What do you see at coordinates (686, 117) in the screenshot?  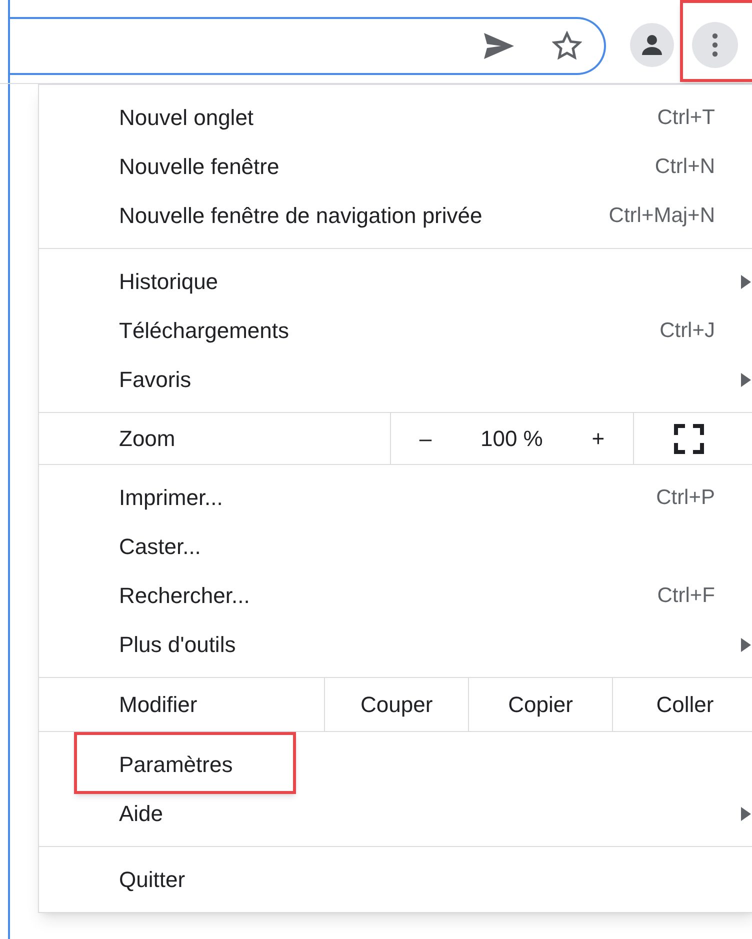 I see `shortcut-label: Ctrl+T` at bounding box center [686, 117].